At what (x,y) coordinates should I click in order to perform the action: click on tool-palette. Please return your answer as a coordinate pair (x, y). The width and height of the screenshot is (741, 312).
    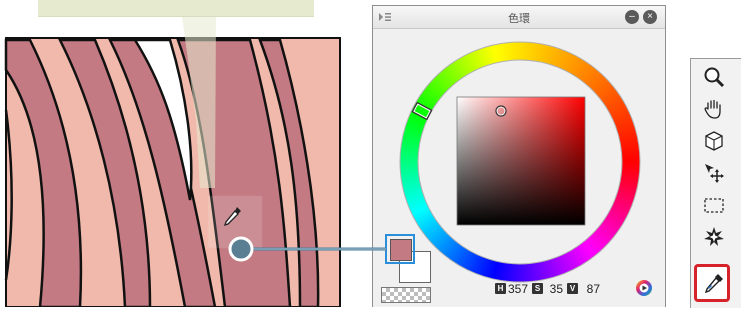
    Looking at the image, I should click on (715, 183).